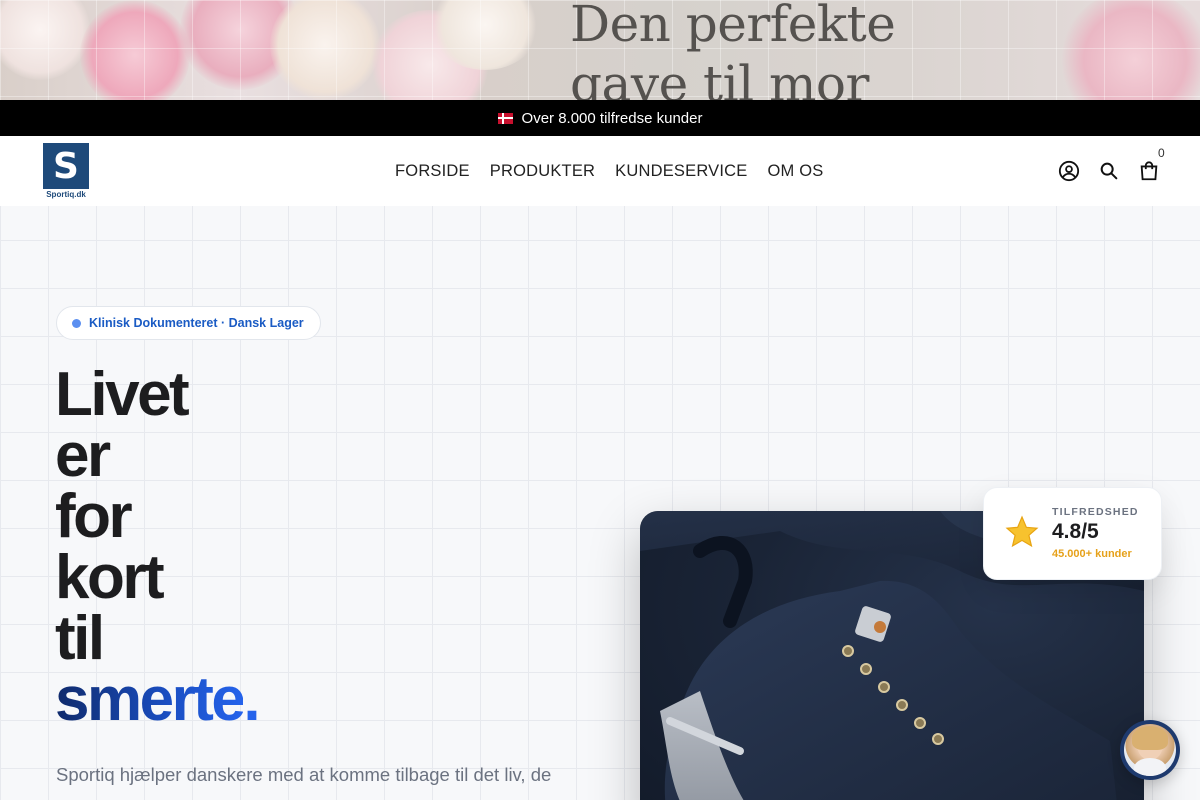 This screenshot has width=1200, height=800. Describe the element at coordinates (795, 171) in the screenshot. I see `nav-item-om-os: OM OS` at that location.